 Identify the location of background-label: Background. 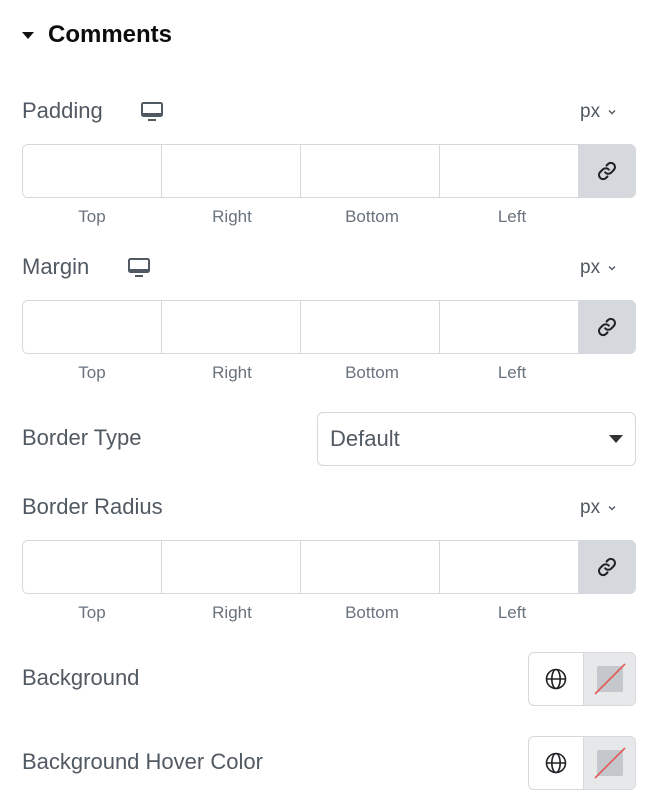
(81, 677).